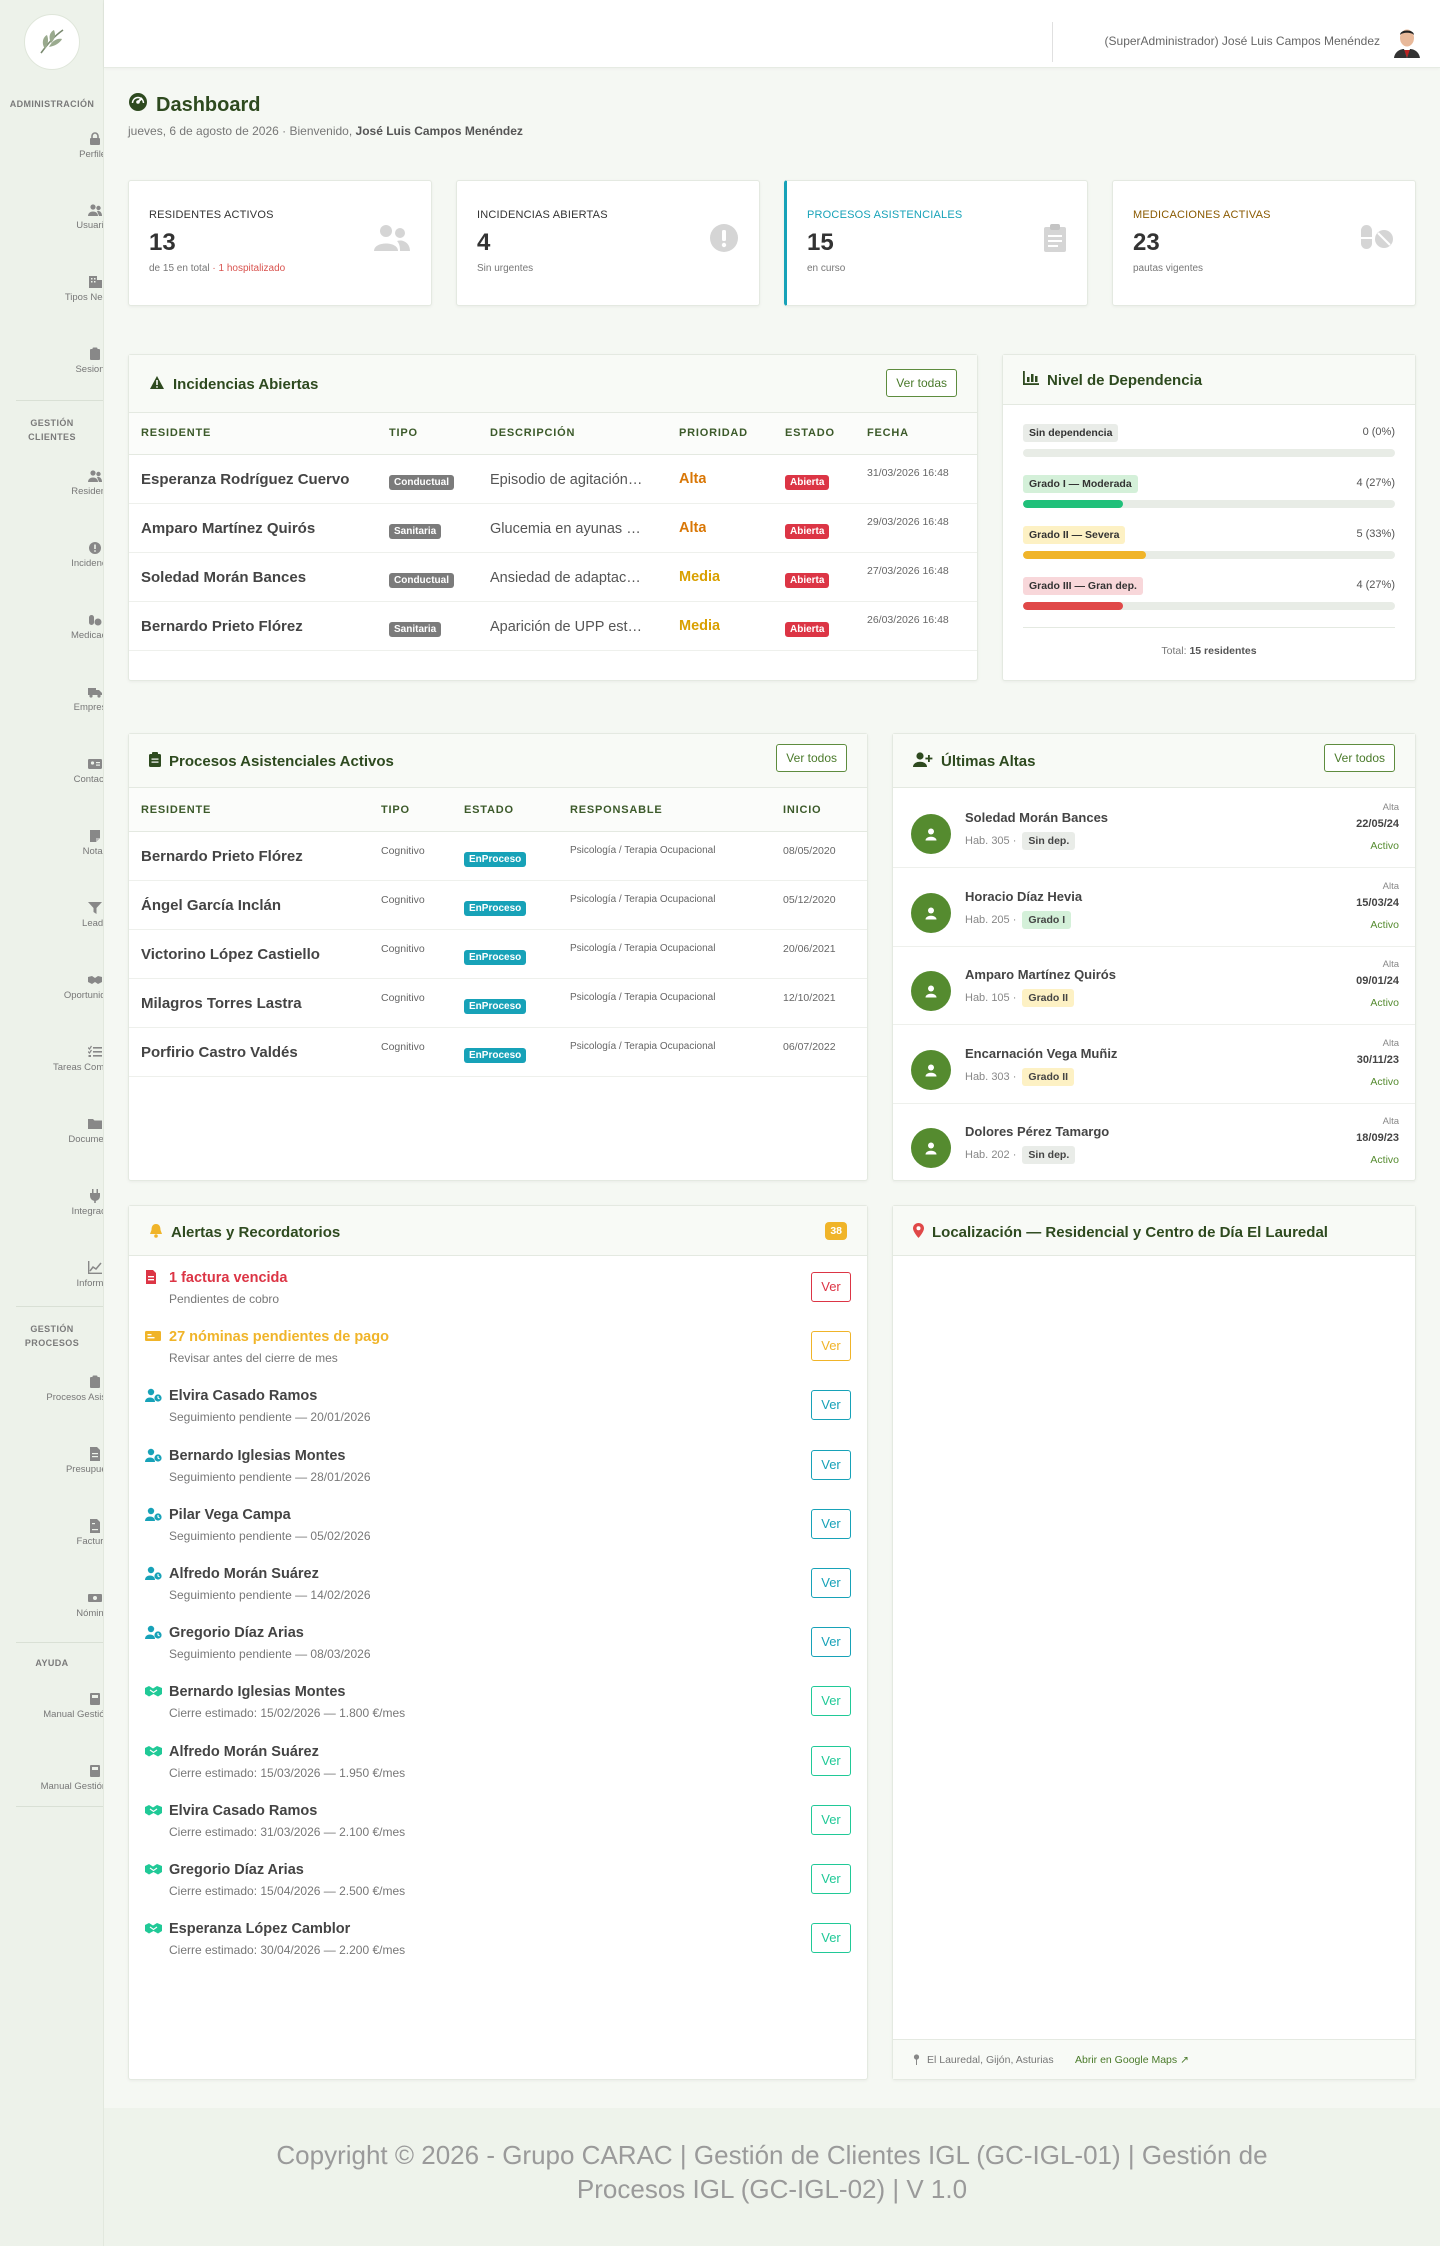 This screenshot has width=1440, height=2246. Describe the element at coordinates (1020, 1076) in the screenshot. I see `alta-hab: Hab. 303 · Grado II` at that location.